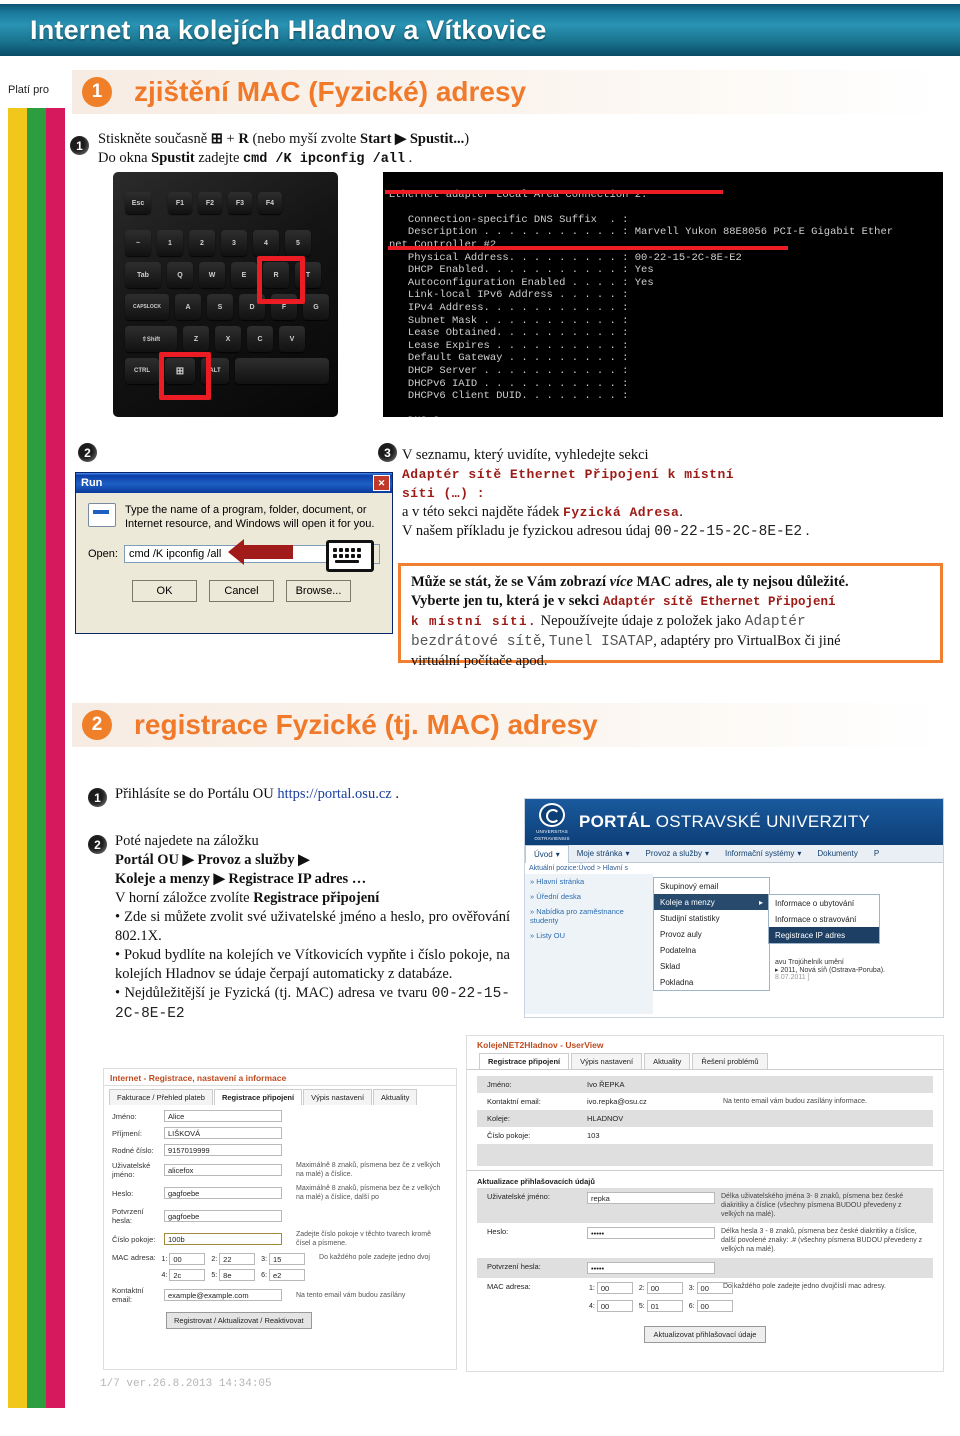  Describe the element at coordinates (161, 1097) in the screenshot. I see `tab-fakturace: Fakturace / Přehled plateb` at that location.